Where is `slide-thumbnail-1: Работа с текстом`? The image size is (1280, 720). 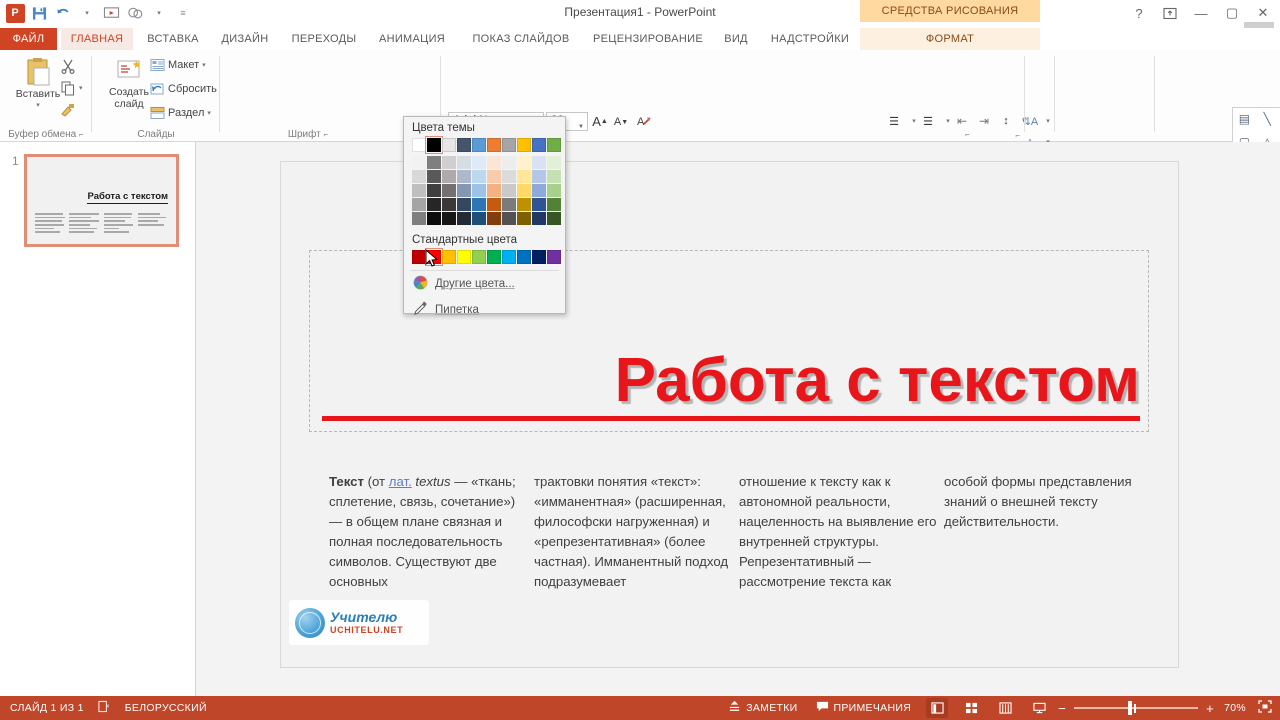 slide-thumbnail-1: Работа с текстом is located at coordinates (101, 200).